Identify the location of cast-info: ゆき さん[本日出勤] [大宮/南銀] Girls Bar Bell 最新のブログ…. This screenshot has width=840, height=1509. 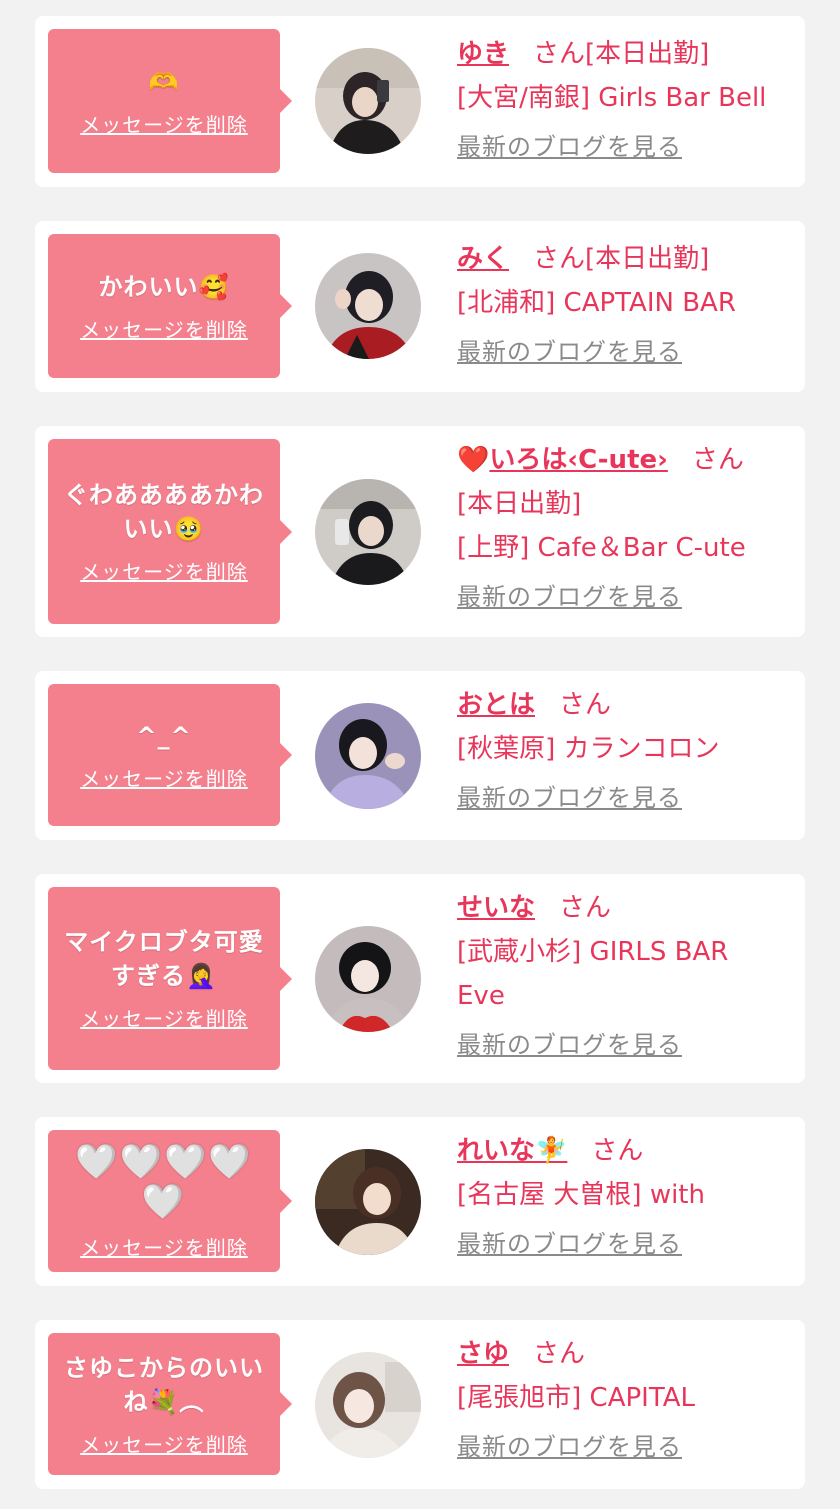
(624, 98).